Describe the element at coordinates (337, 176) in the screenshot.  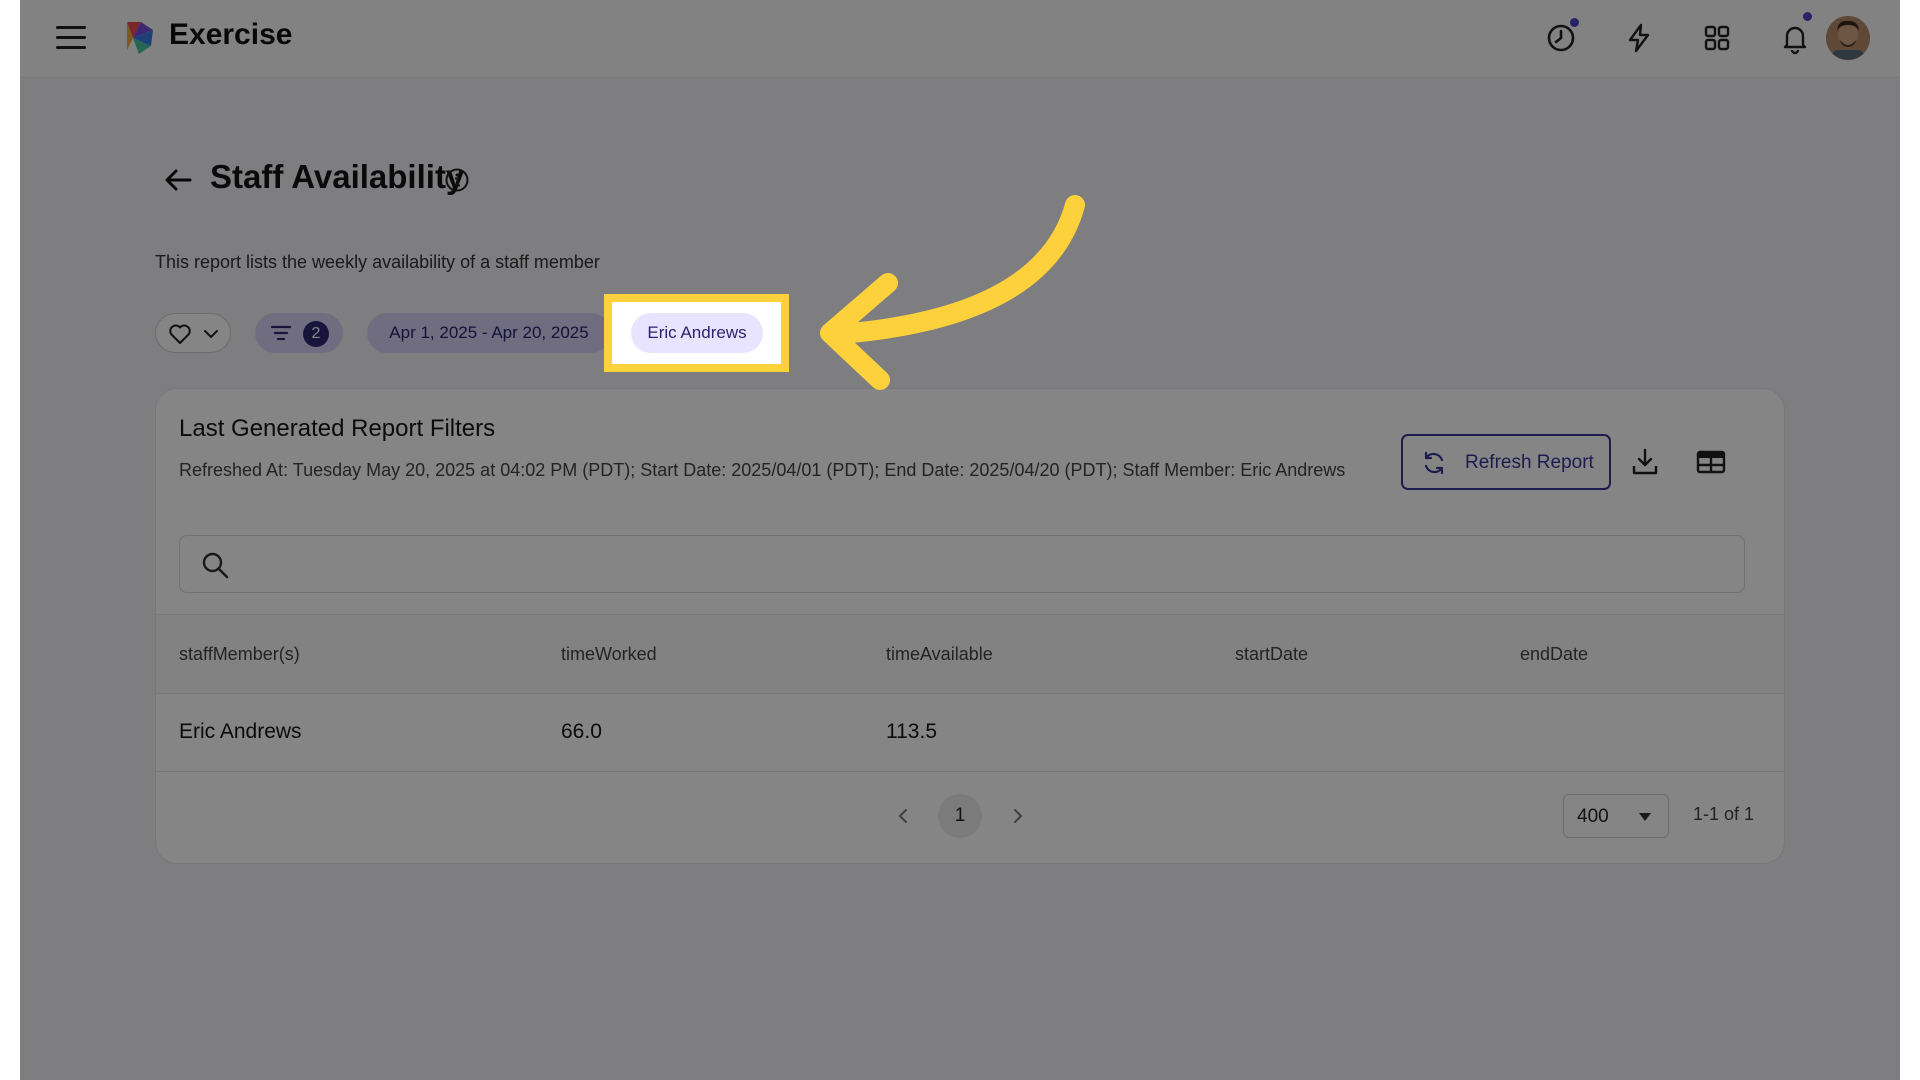
I see `page-title: Staff Availability` at that location.